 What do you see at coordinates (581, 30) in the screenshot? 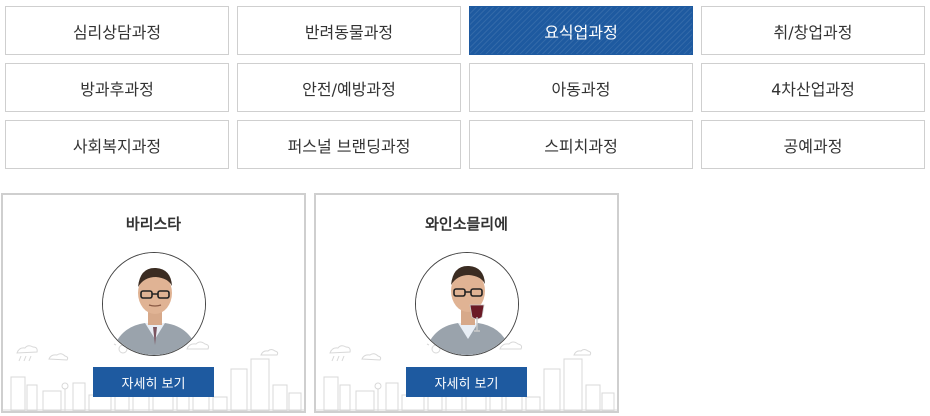
I see `category-food-service: 요식업과정` at bounding box center [581, 30].